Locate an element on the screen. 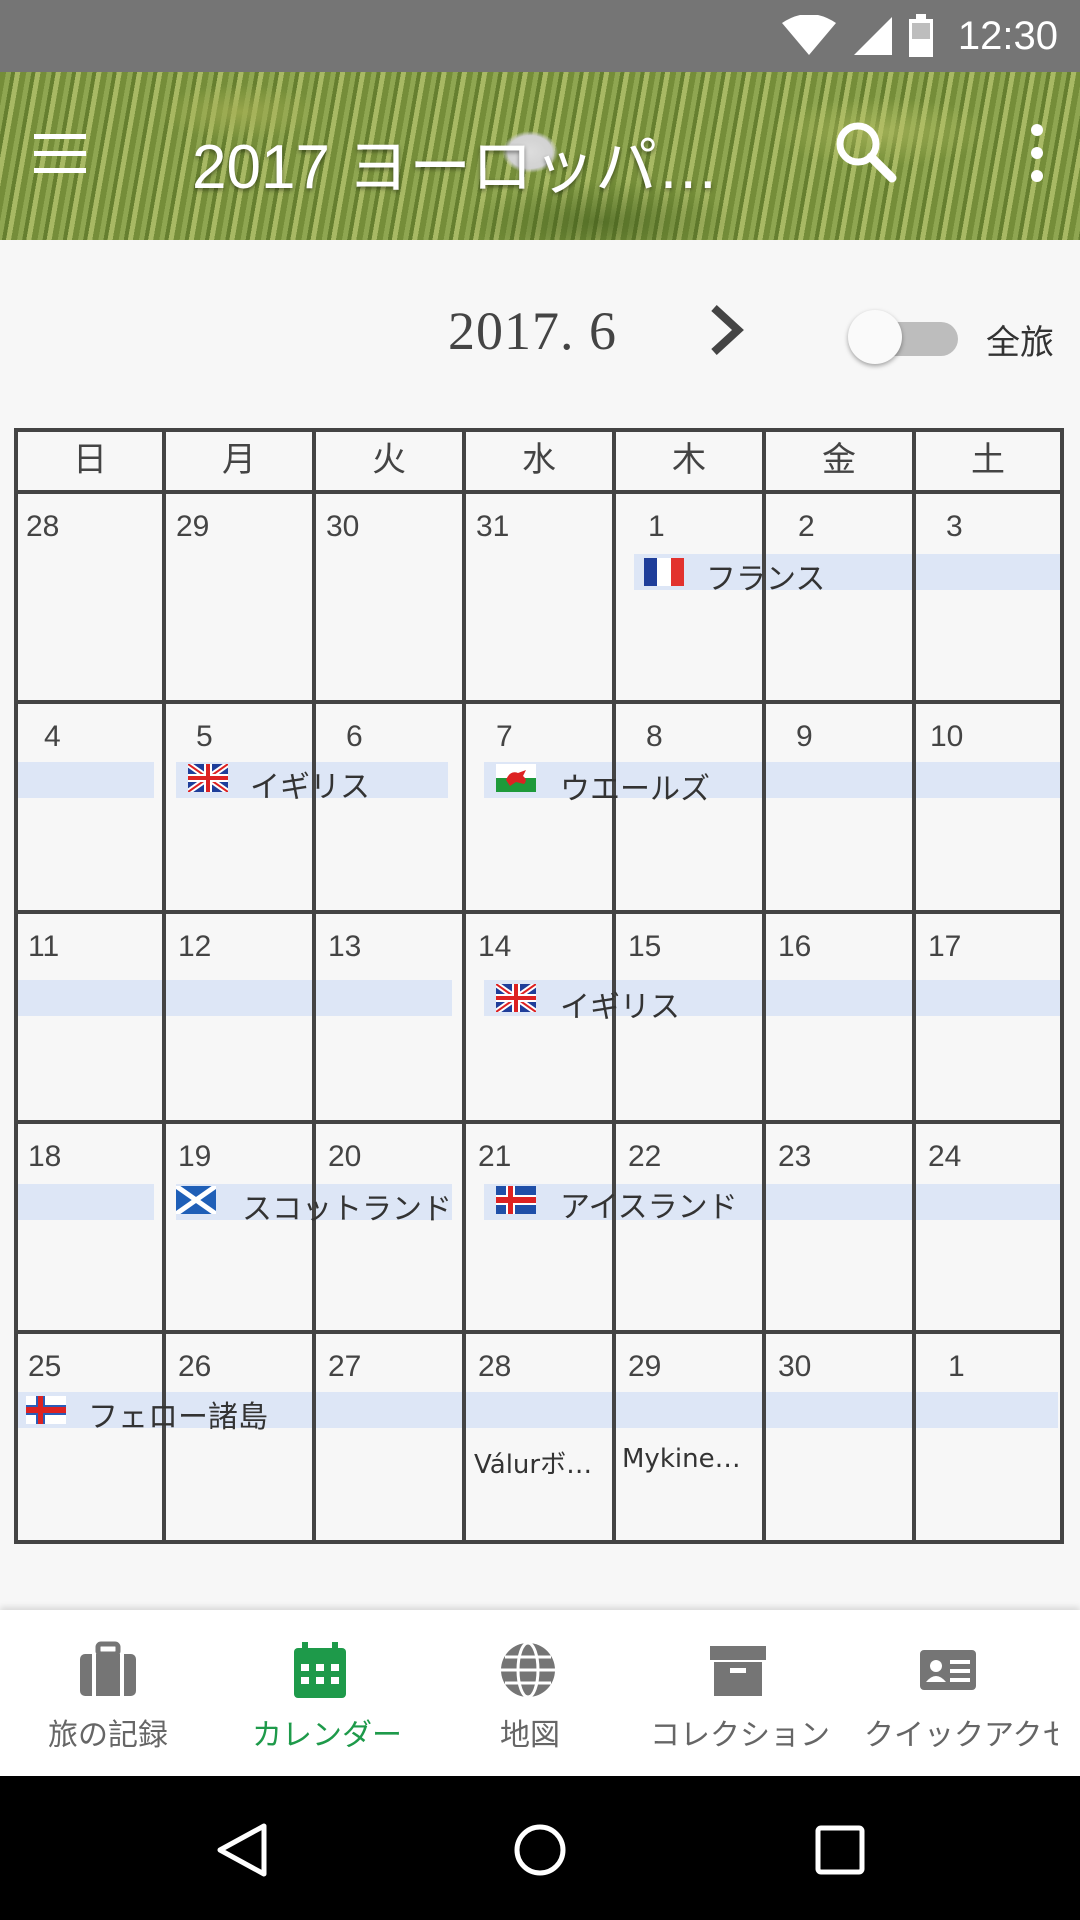  nav-label: 地図 is located at coordinates (530, 1735).